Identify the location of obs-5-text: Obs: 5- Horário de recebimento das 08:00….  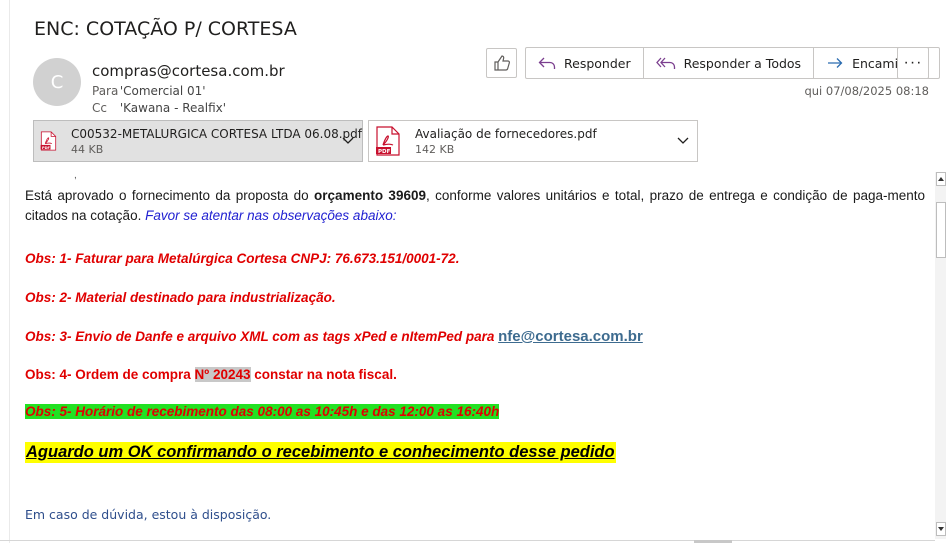
(262, 411).